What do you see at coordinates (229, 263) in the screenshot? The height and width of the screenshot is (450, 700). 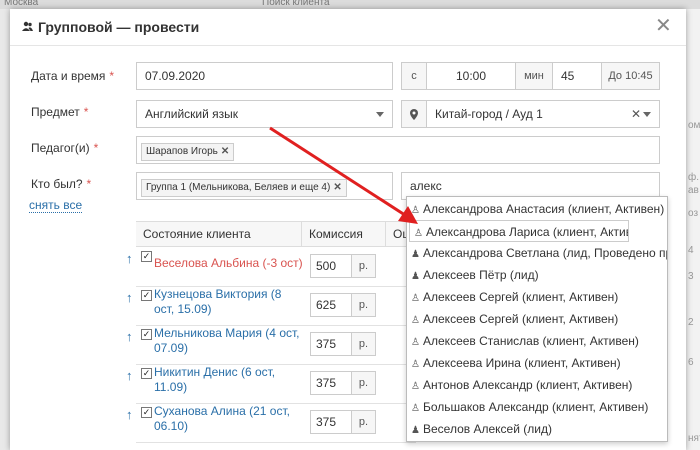 I see `client-name-link: Веселова Альбина (-3 ост)` at bounding box center [229, 263].